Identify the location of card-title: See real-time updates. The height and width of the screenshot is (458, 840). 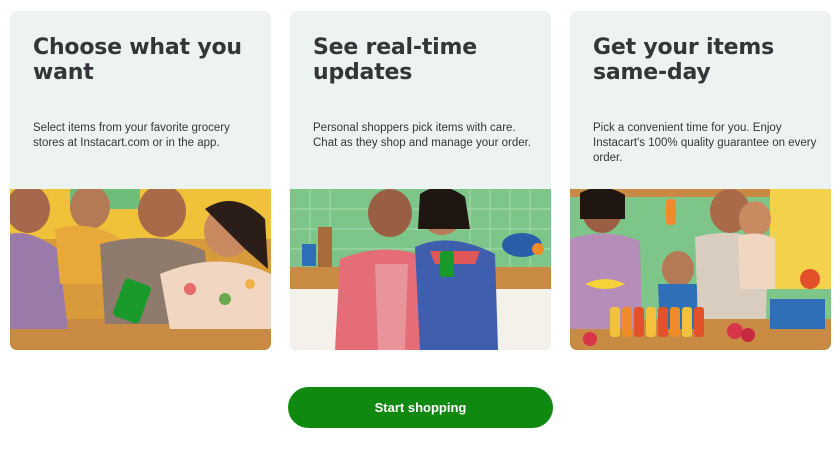
(395, 60).